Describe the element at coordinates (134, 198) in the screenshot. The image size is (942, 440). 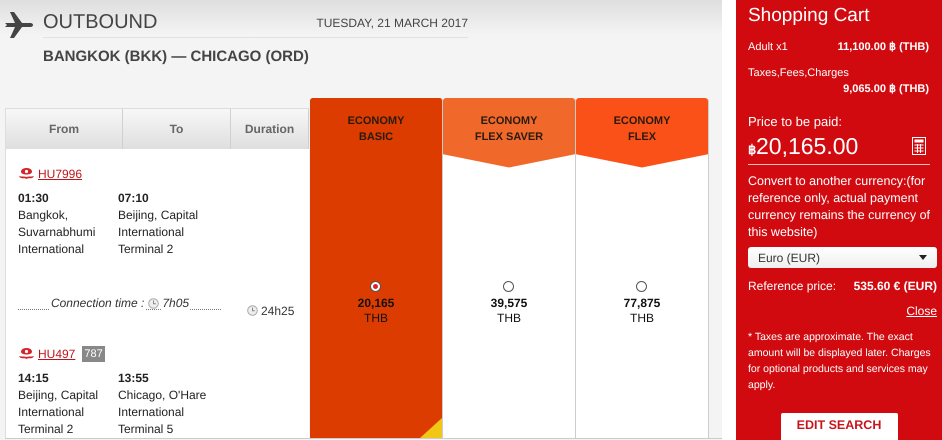
I see `arrival-time: 07:10` at that location.